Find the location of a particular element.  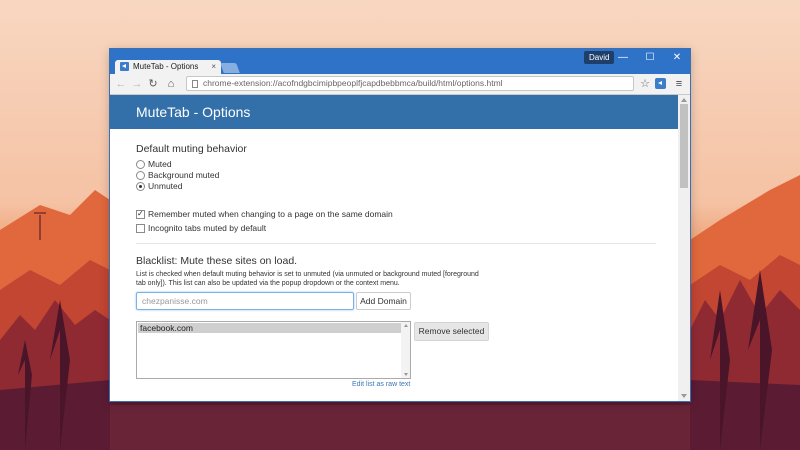

section-divider is located at coordinates (396, 243).